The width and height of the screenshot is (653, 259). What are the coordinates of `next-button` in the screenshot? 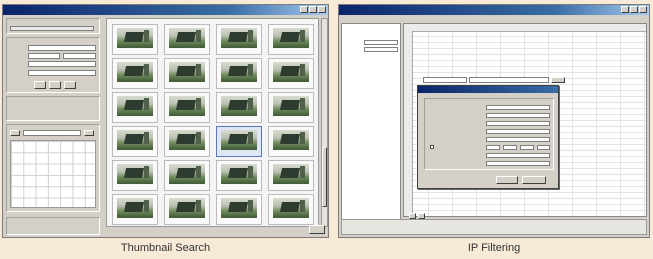 It's located at (70, 85).